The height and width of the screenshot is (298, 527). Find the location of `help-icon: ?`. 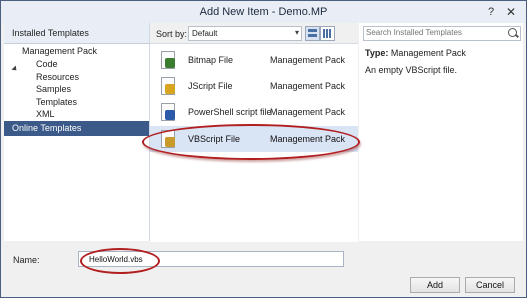

help-icon: ? is located at coordinates (491, 12).